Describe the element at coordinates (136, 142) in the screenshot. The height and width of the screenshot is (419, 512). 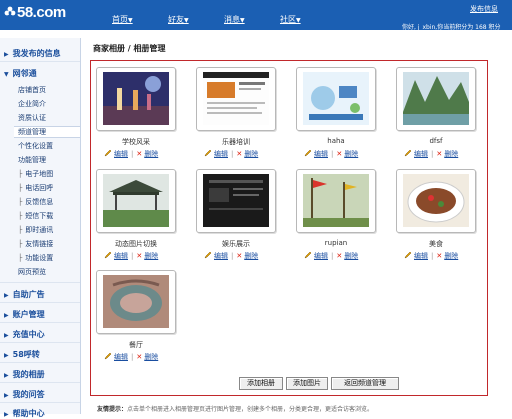
I see `album-title: 学校风采` at that location.